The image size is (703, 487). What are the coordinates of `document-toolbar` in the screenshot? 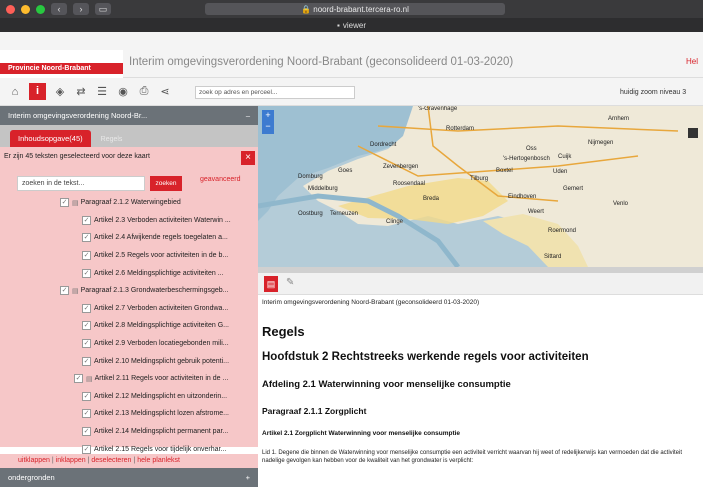 It's located at (480, 284).